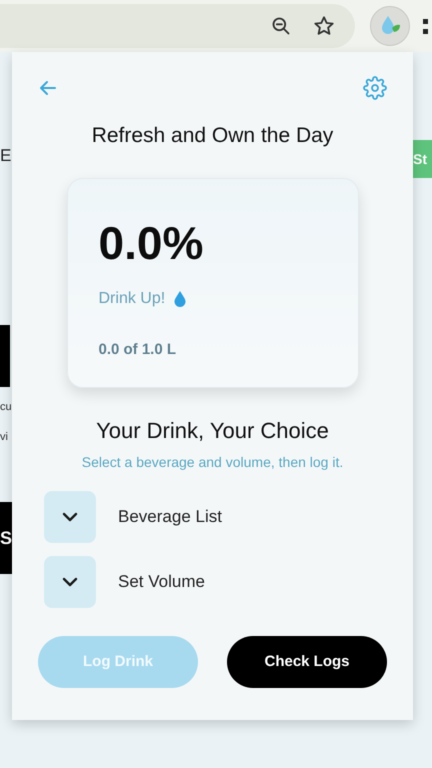 This screenshot has width=432, height=768. Describe the element at coordinates (212, 431) in the screenshot. I see `section-title: Your Drink, Your Choice` at that location.